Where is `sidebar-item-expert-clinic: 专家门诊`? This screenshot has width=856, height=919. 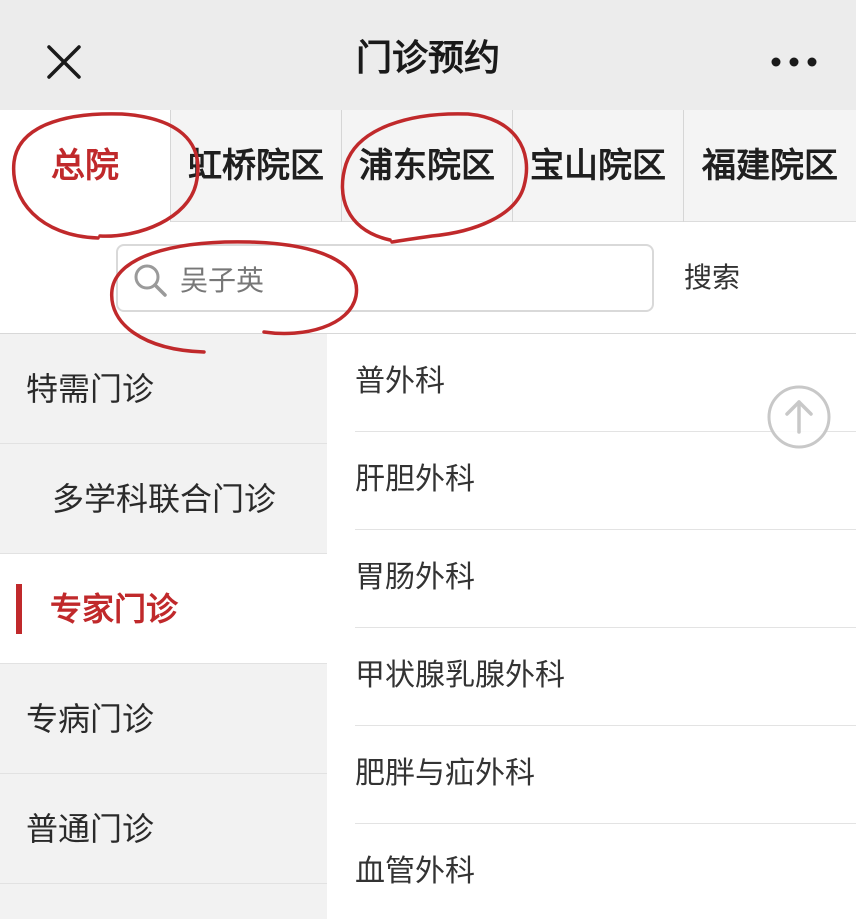
sidebar-item-expert-clinic: 专家门诊 is located at coordinates (163, 609).